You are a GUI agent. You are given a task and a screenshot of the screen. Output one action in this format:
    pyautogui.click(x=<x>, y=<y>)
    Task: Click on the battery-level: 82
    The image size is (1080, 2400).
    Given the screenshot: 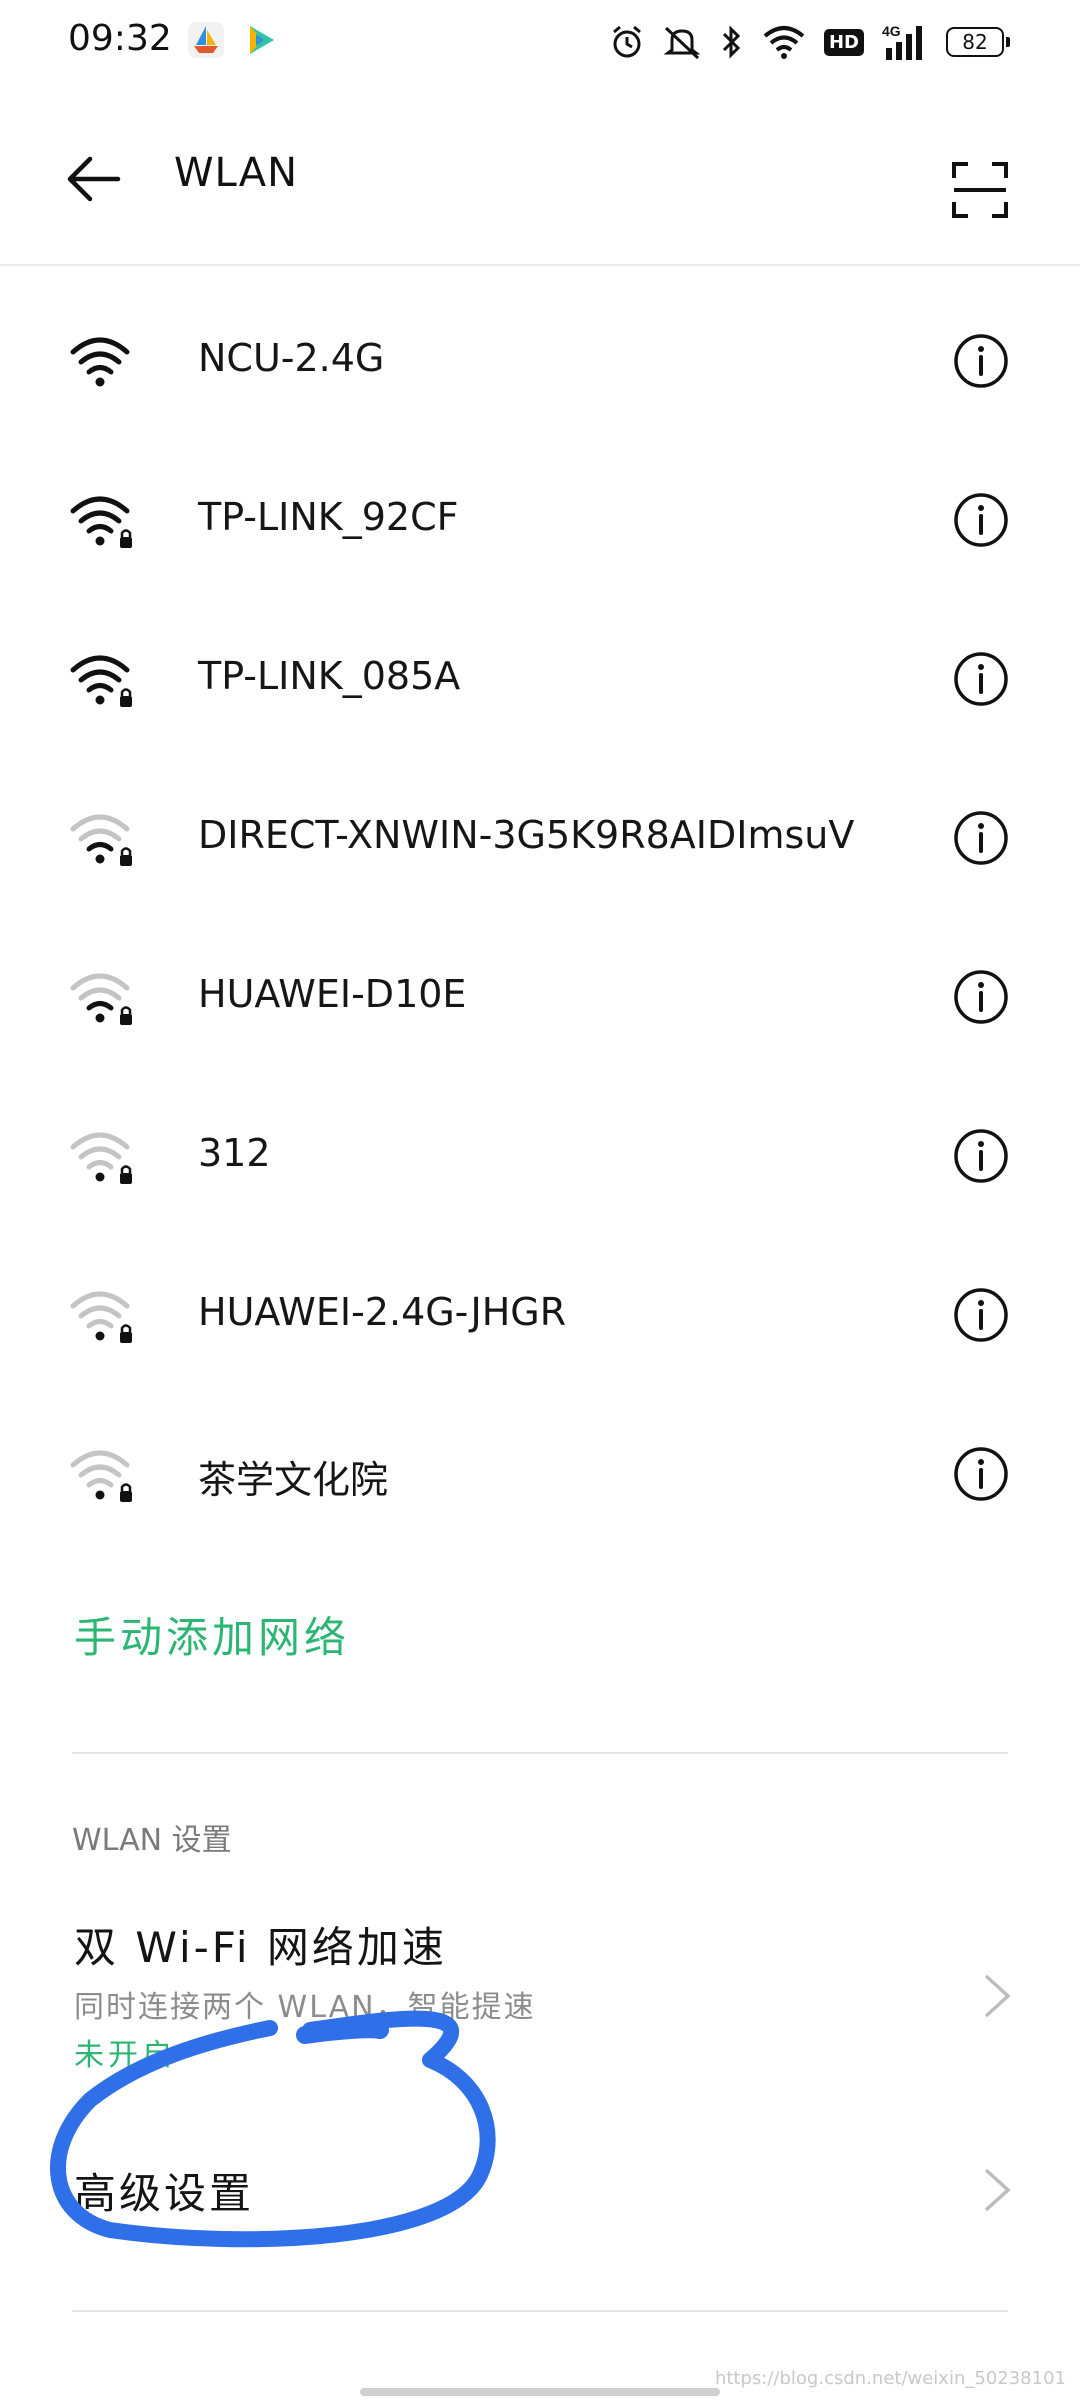 What is the action you would take?
    pyautogui.click(x=975, y=42)
    